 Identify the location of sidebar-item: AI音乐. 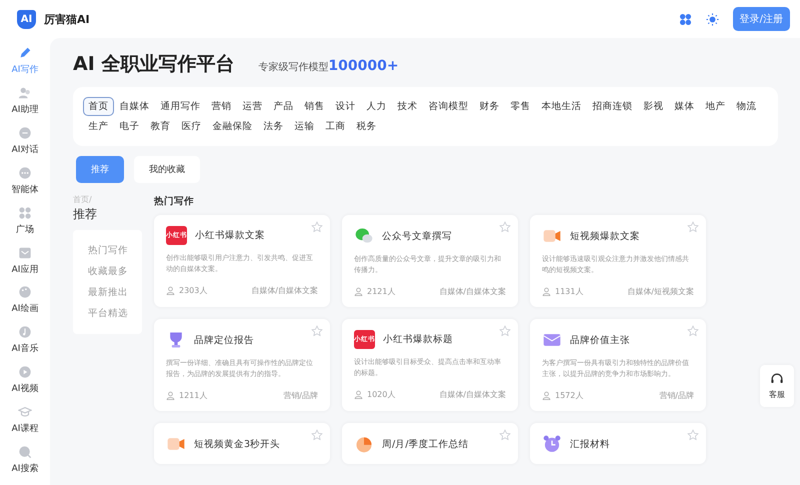
(25, 345).